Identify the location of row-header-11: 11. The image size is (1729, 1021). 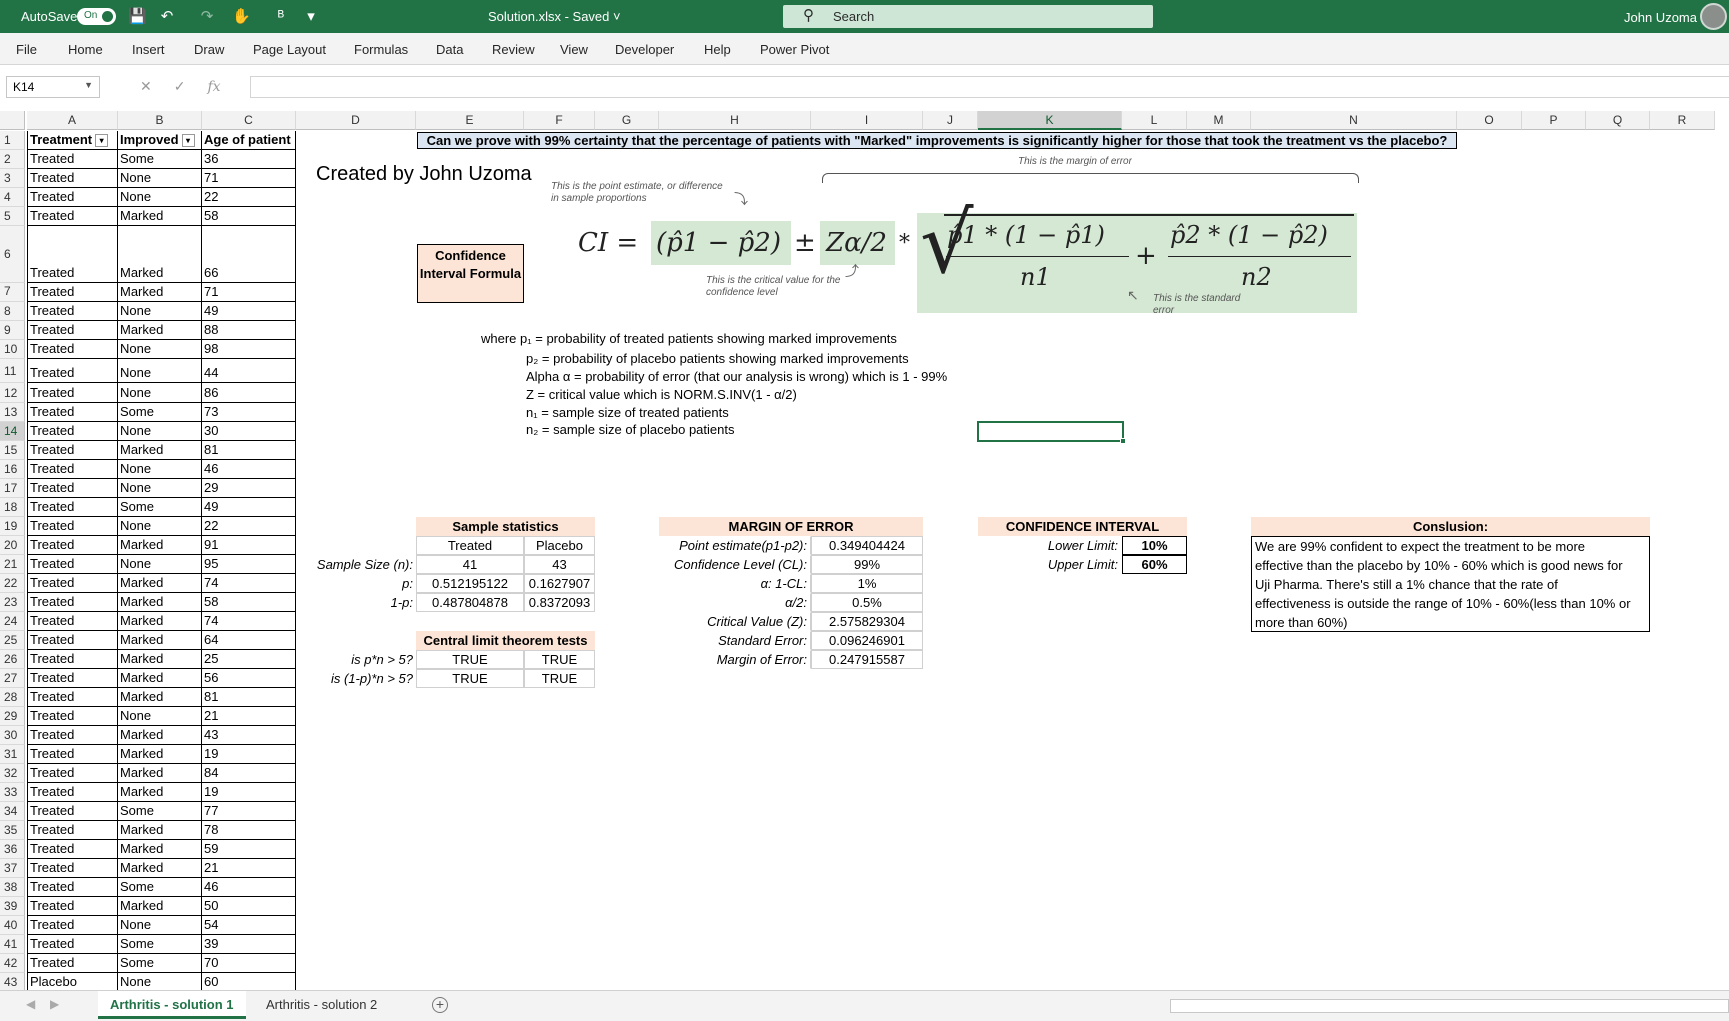
(12, 371).